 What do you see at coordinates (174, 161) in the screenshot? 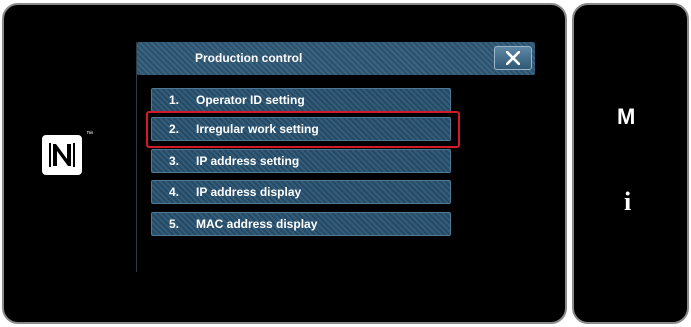
I see `menu-item-number: 3.` at bounding box center [174, 161].